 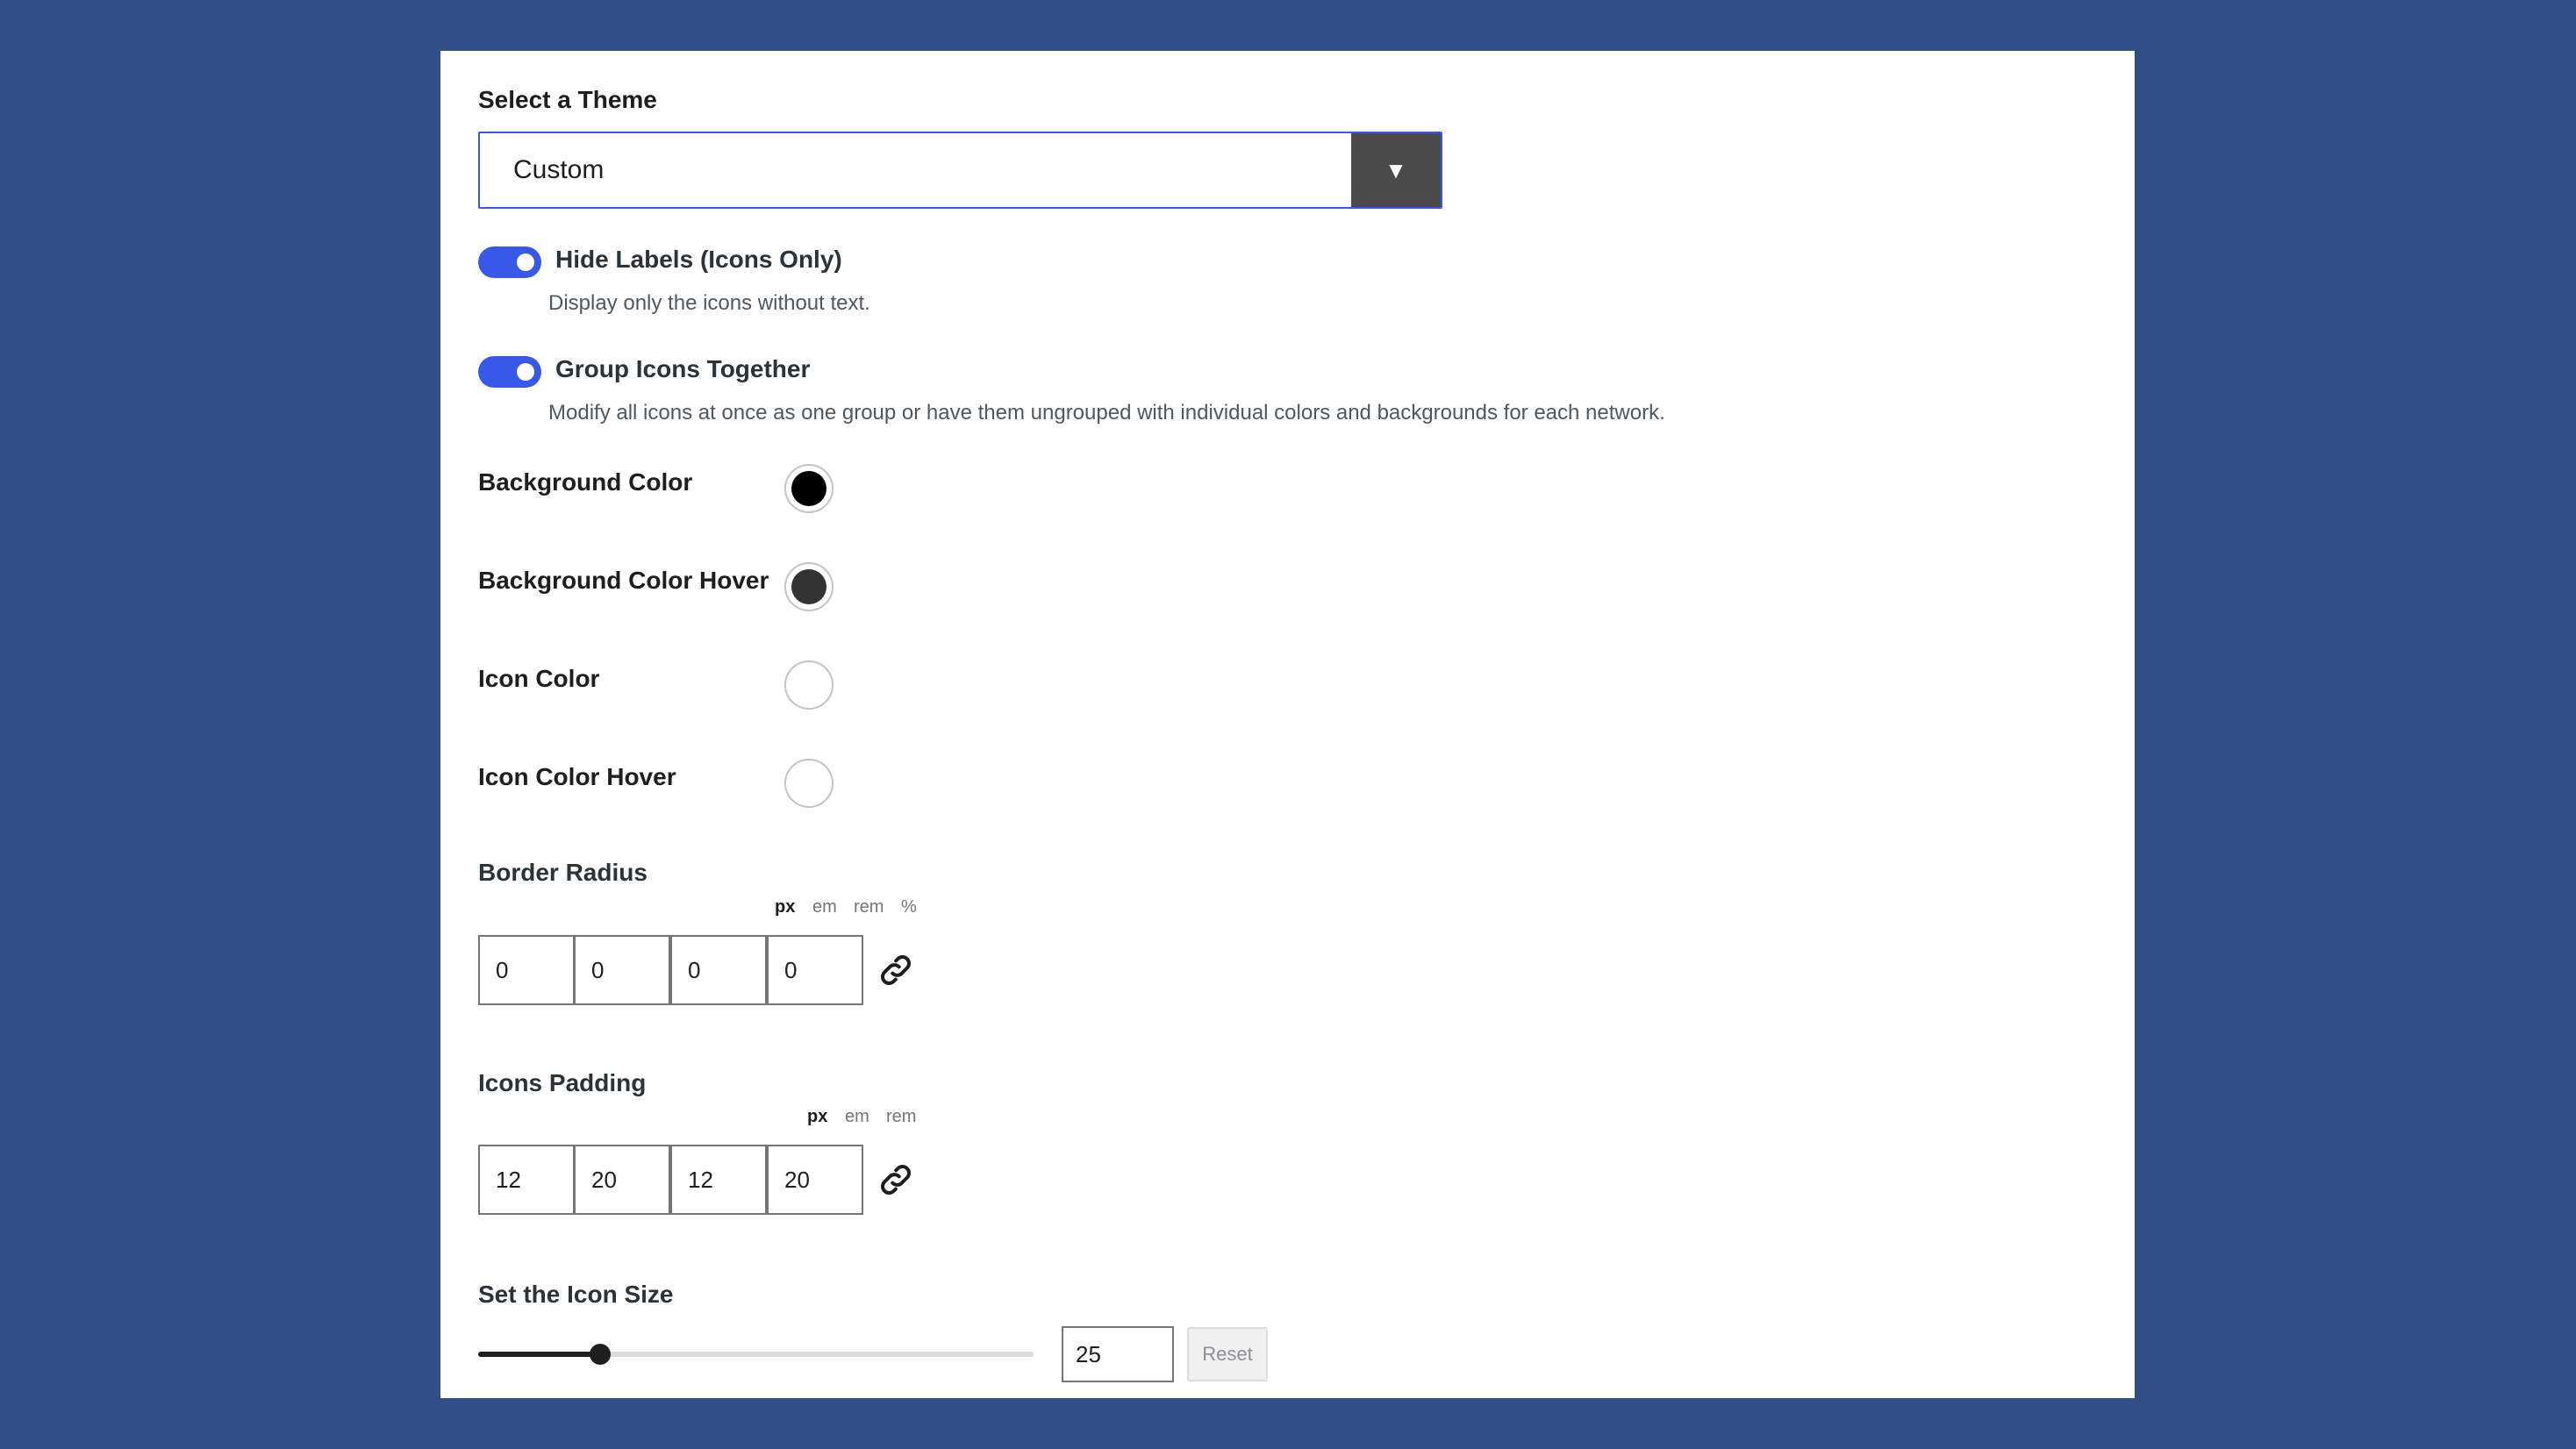 What do you see at coordinates (817, 1117) in the screenshot?
I see `icons-padding-unit-px: px` at bounding box center [817, 1117].